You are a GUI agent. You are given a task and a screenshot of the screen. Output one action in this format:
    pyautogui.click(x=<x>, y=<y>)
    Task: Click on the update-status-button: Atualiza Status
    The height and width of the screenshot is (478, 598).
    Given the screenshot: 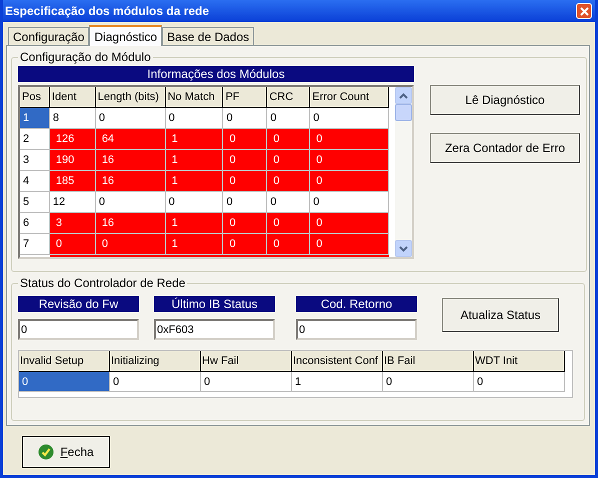 What is the action you would take?
    pyautogui.click(x=500, y=315)
    